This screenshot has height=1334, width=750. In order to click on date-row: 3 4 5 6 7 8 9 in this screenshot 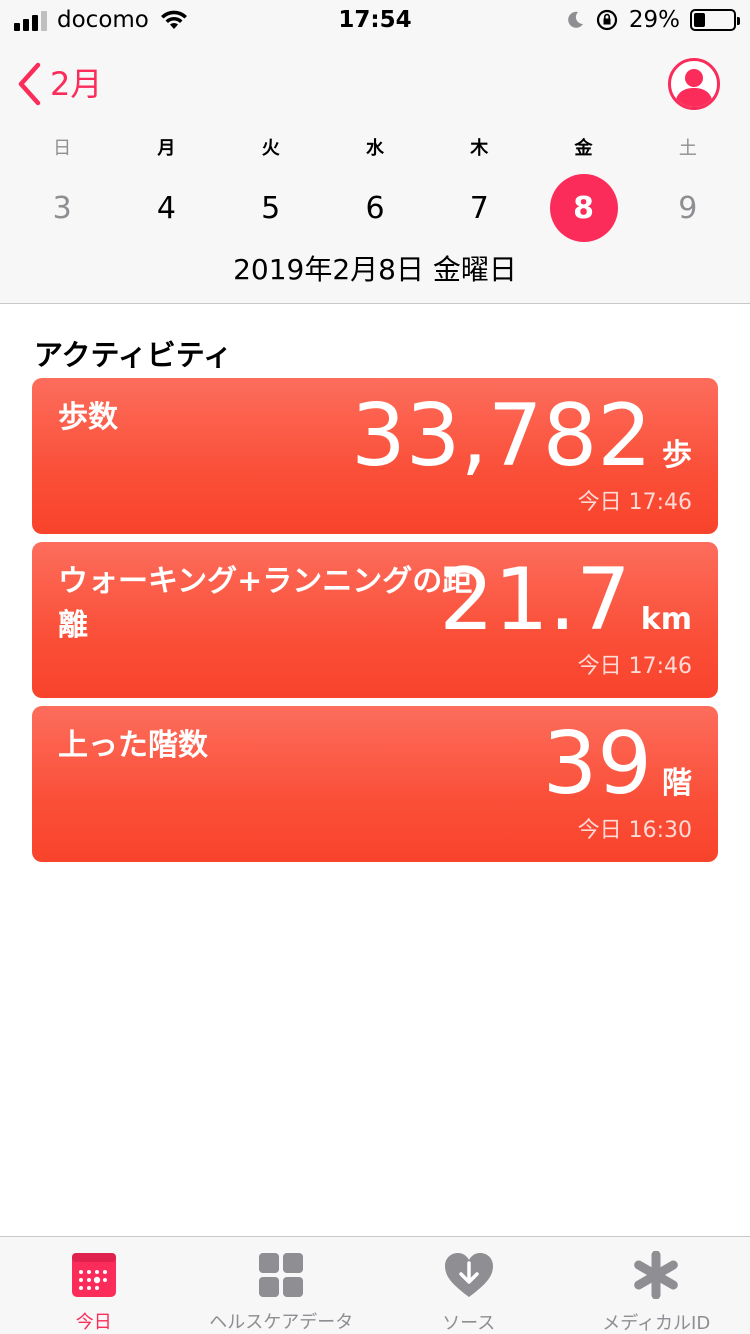, I will do `click(375, 208)`.